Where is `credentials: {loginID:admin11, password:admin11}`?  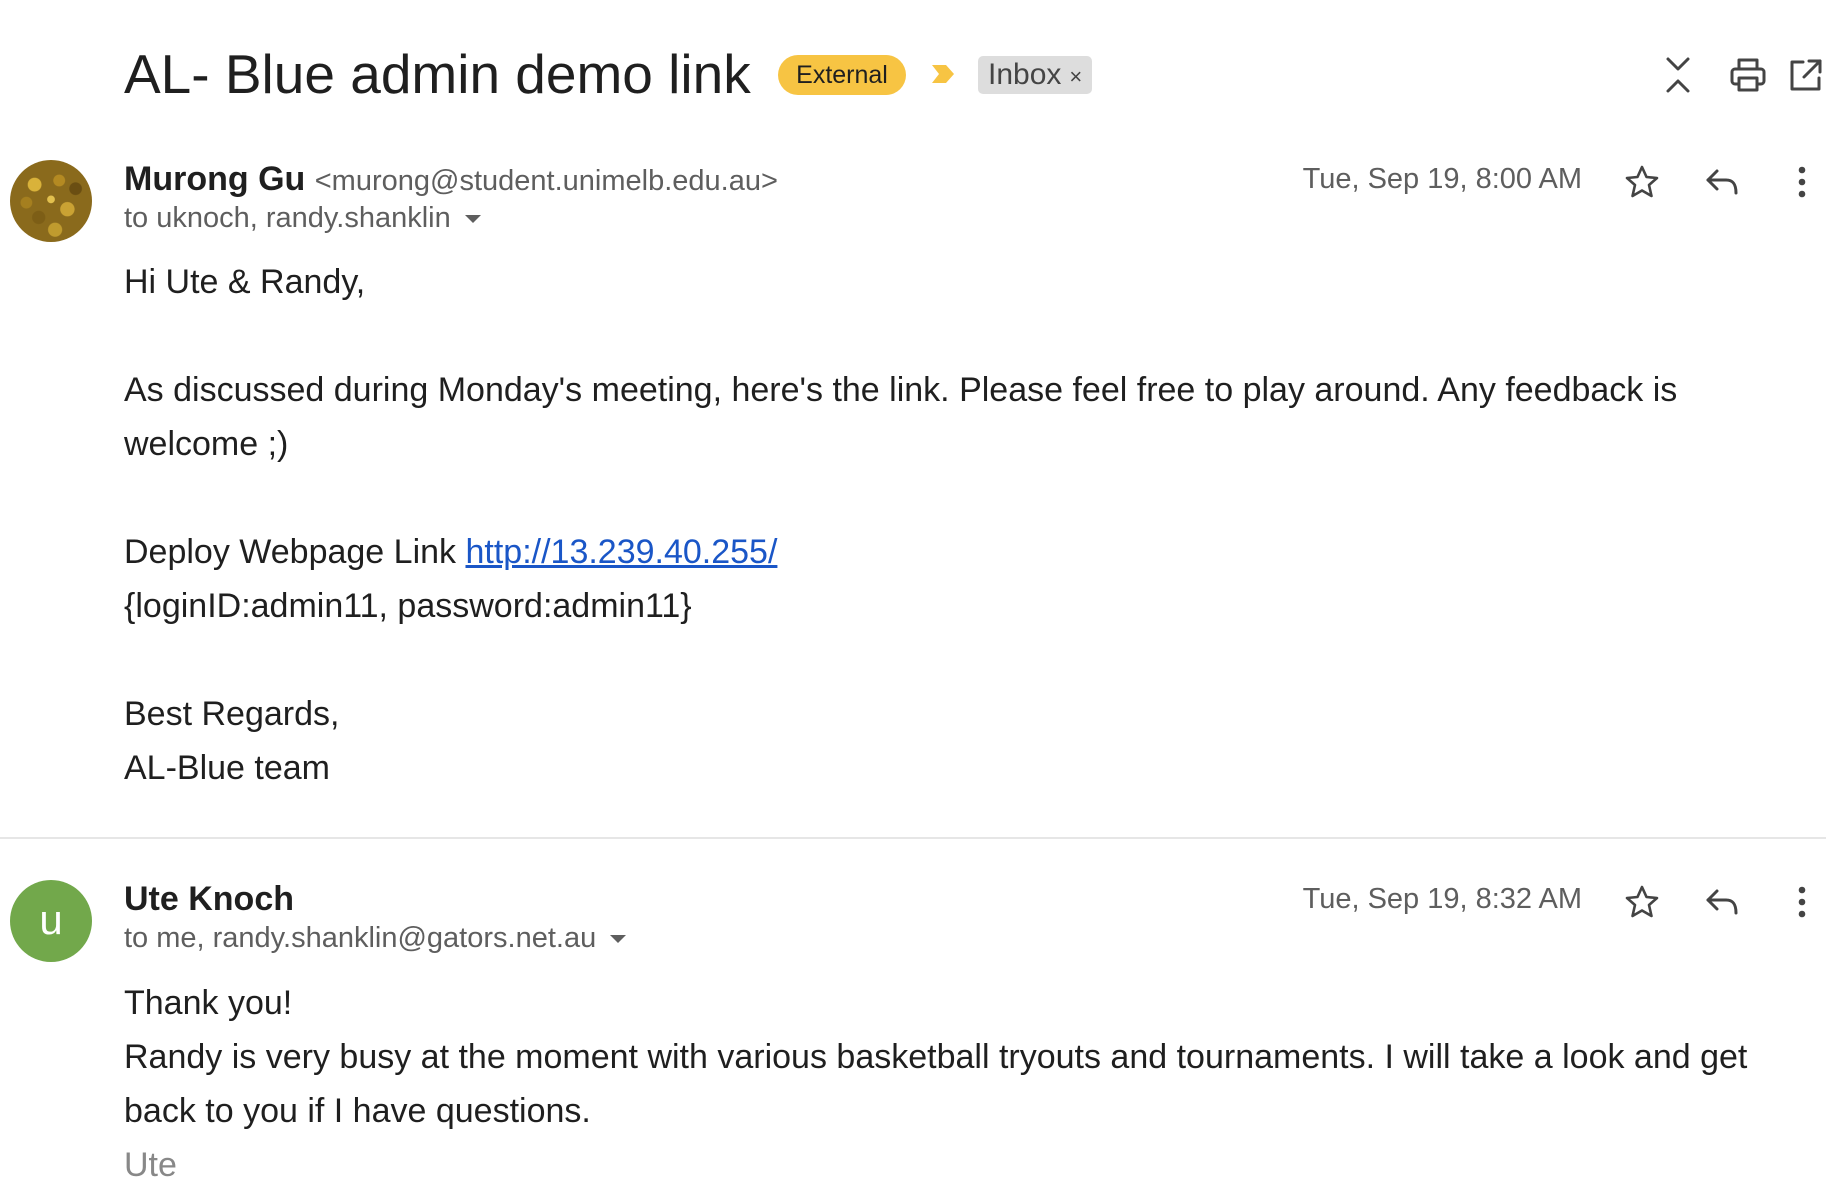 credentials: {loginID:admin11, password:admin11} is located at coordinates (408, 606).